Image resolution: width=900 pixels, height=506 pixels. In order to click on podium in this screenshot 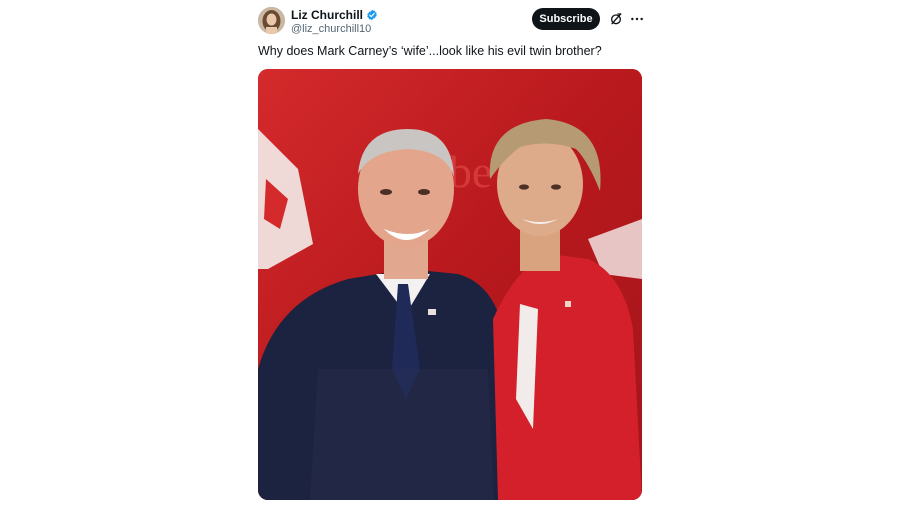, I will do `click(402, 434)`.